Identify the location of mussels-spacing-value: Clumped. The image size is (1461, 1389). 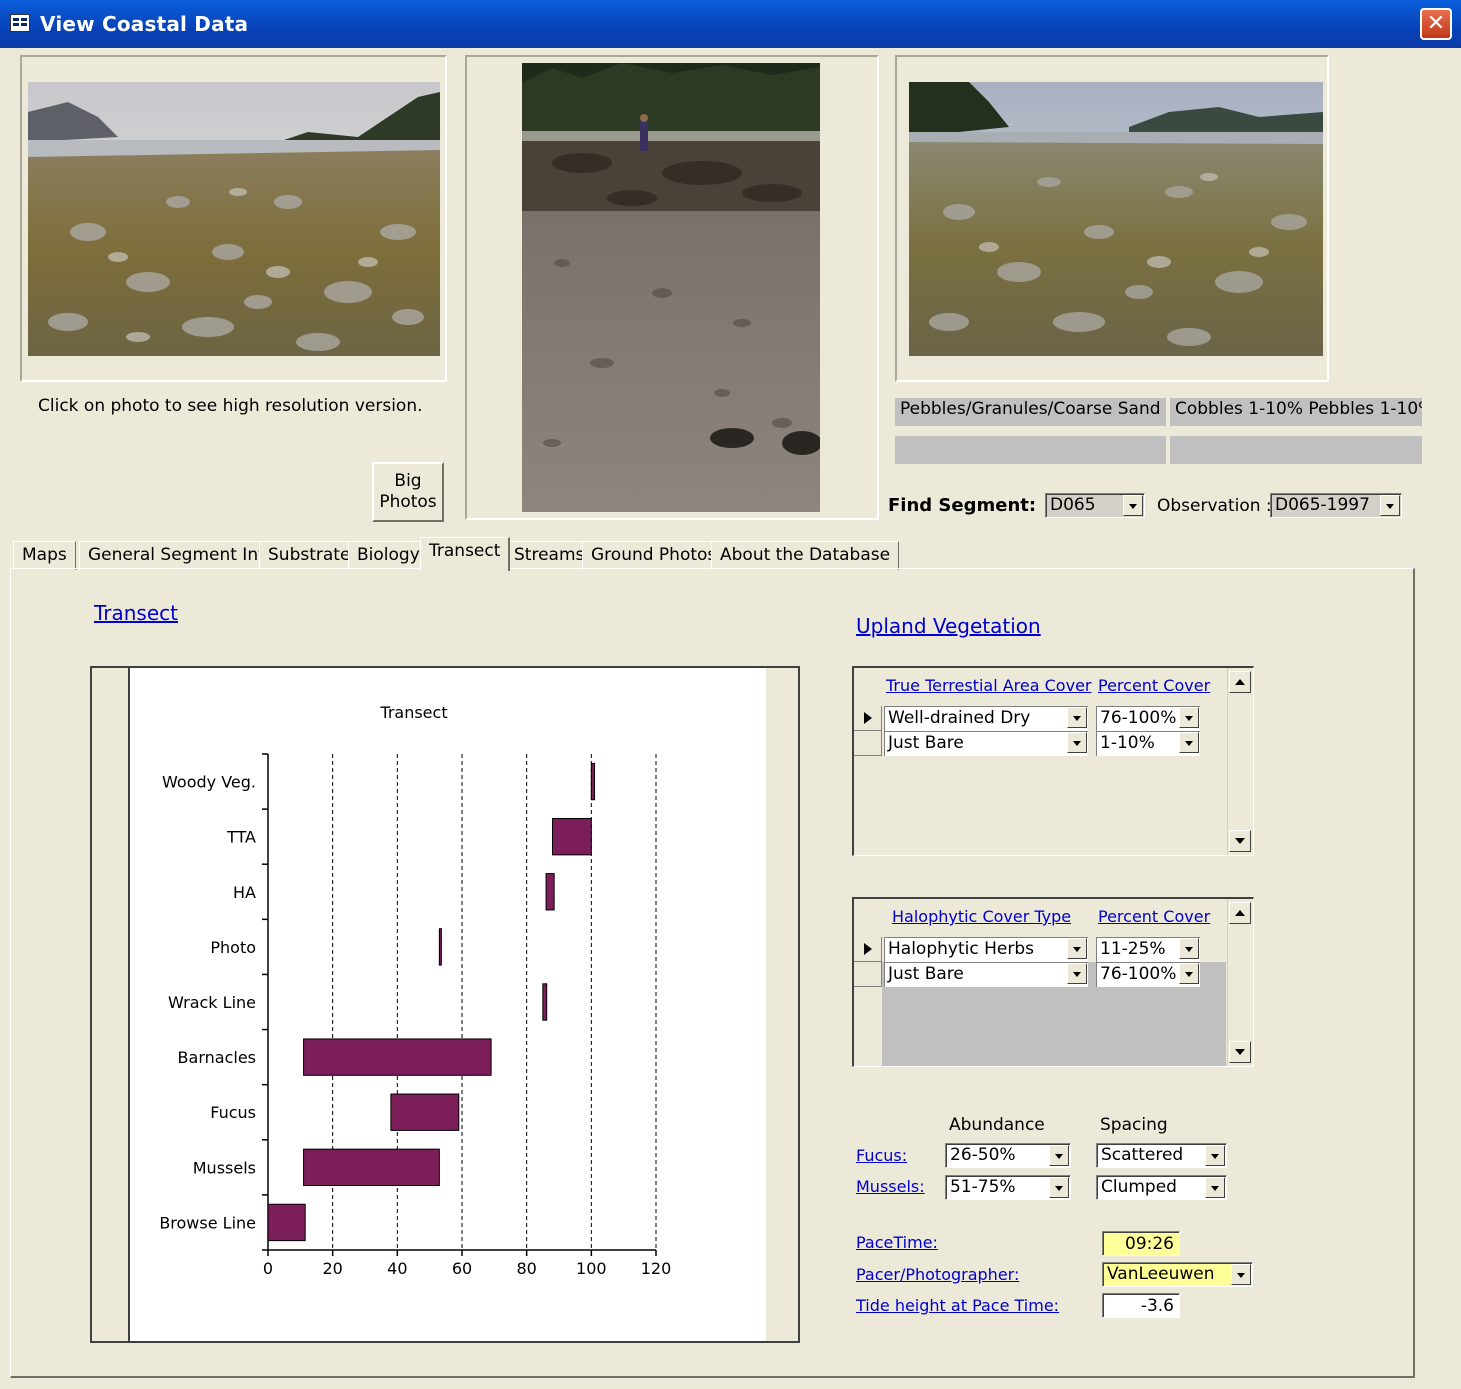
(1139, 1187).